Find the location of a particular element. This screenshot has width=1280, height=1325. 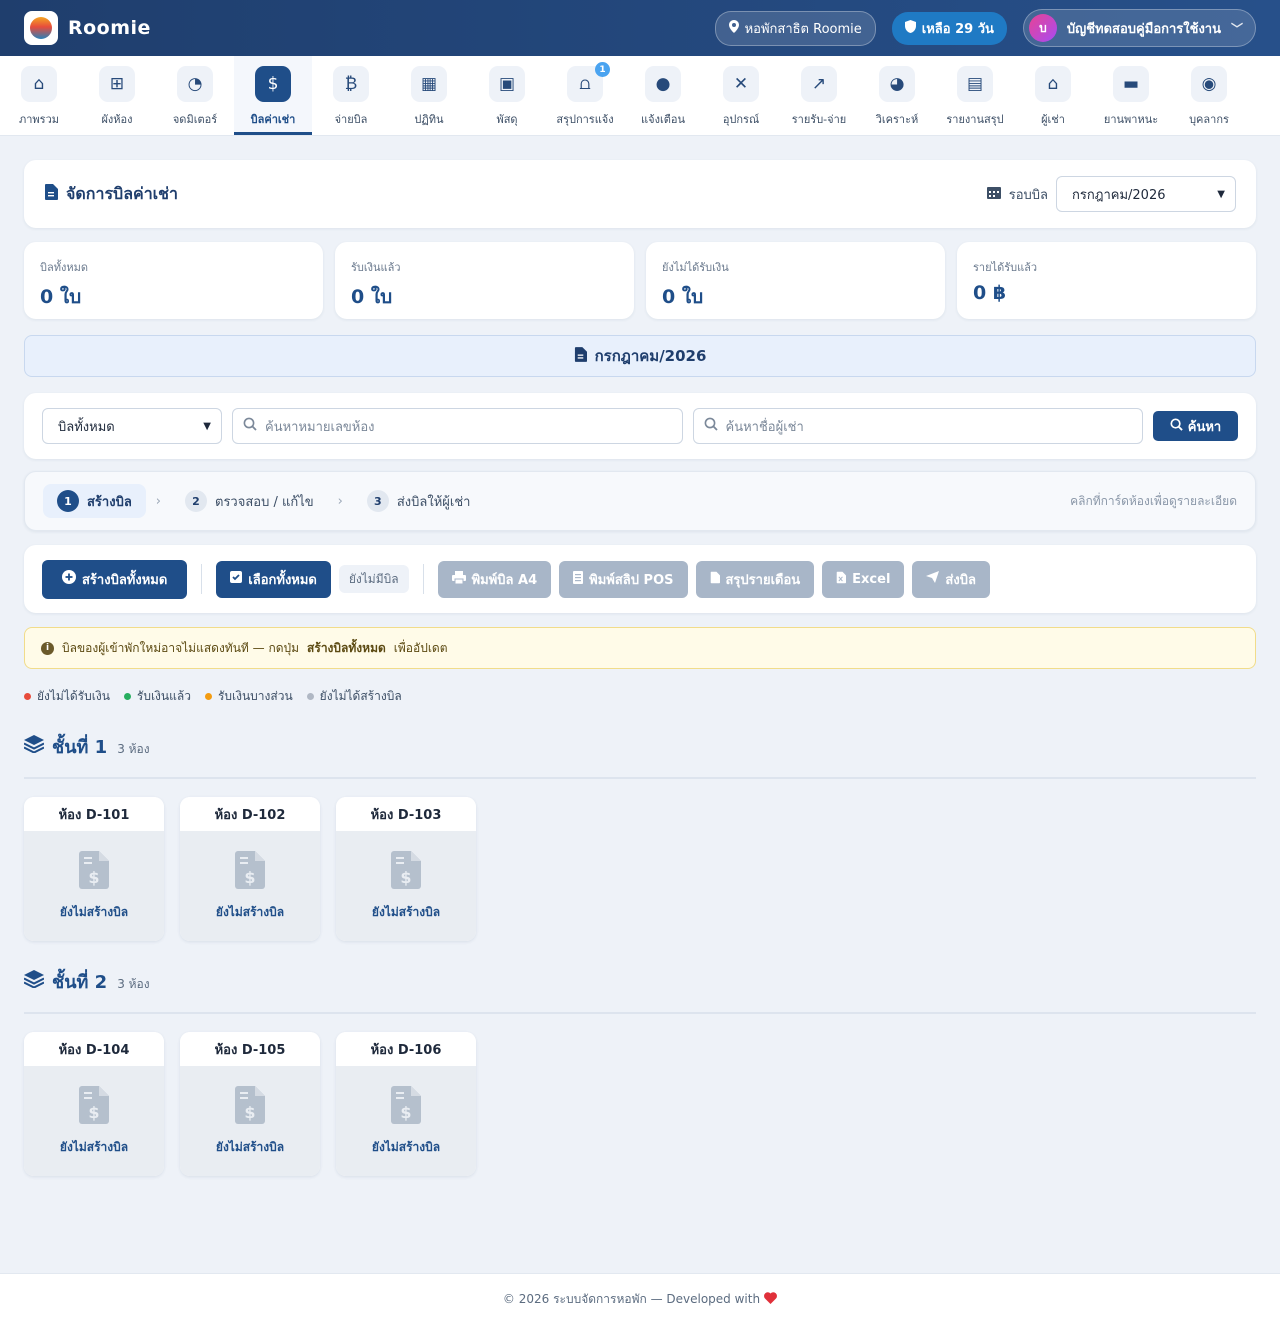

room-card: ห้อง D-101 $ ยังไม่สร้างบิล is located at coordinates (94, 869).